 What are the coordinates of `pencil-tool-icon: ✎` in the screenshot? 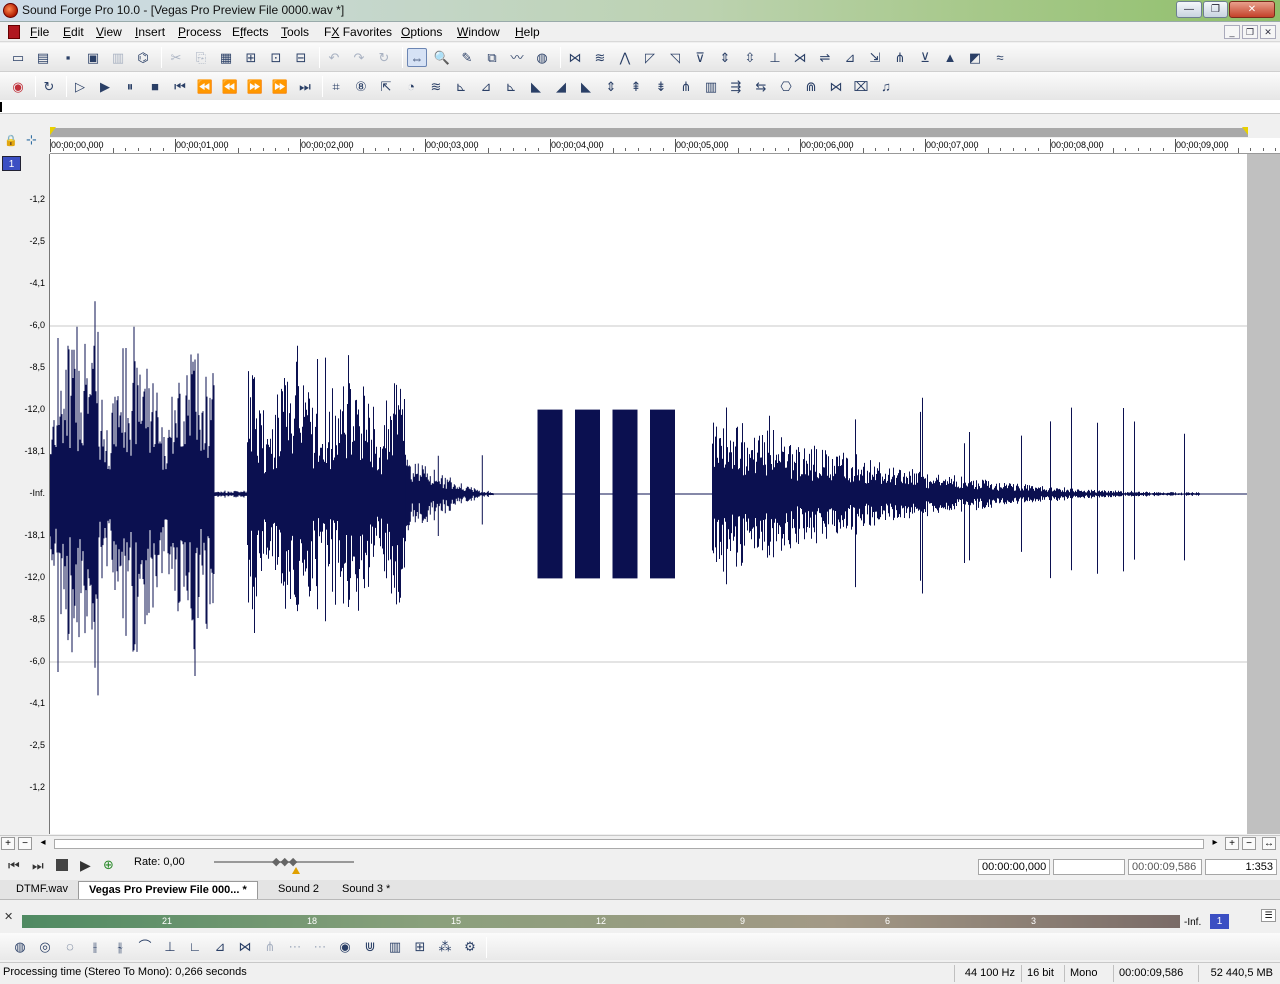 It's located at (467, 57).